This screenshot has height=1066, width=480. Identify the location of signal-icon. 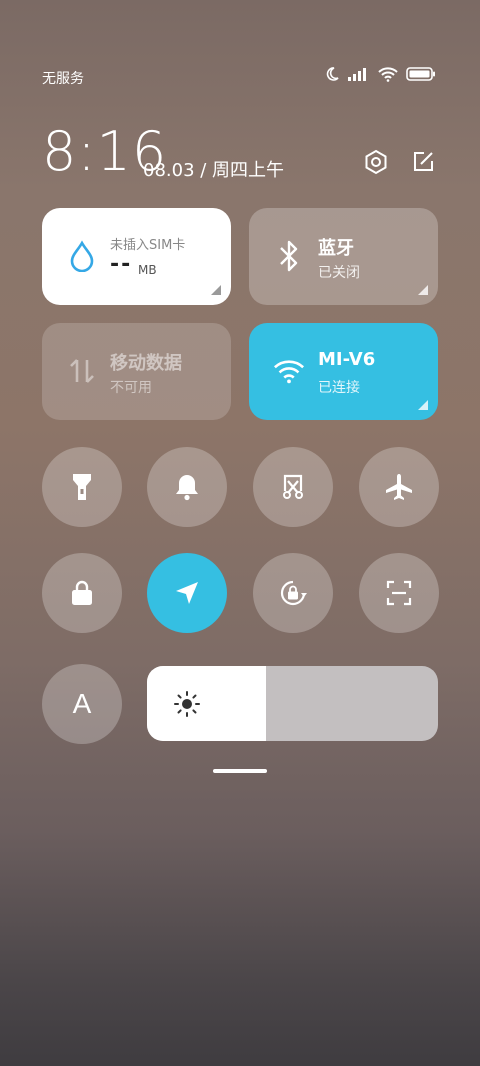
(357, 74).